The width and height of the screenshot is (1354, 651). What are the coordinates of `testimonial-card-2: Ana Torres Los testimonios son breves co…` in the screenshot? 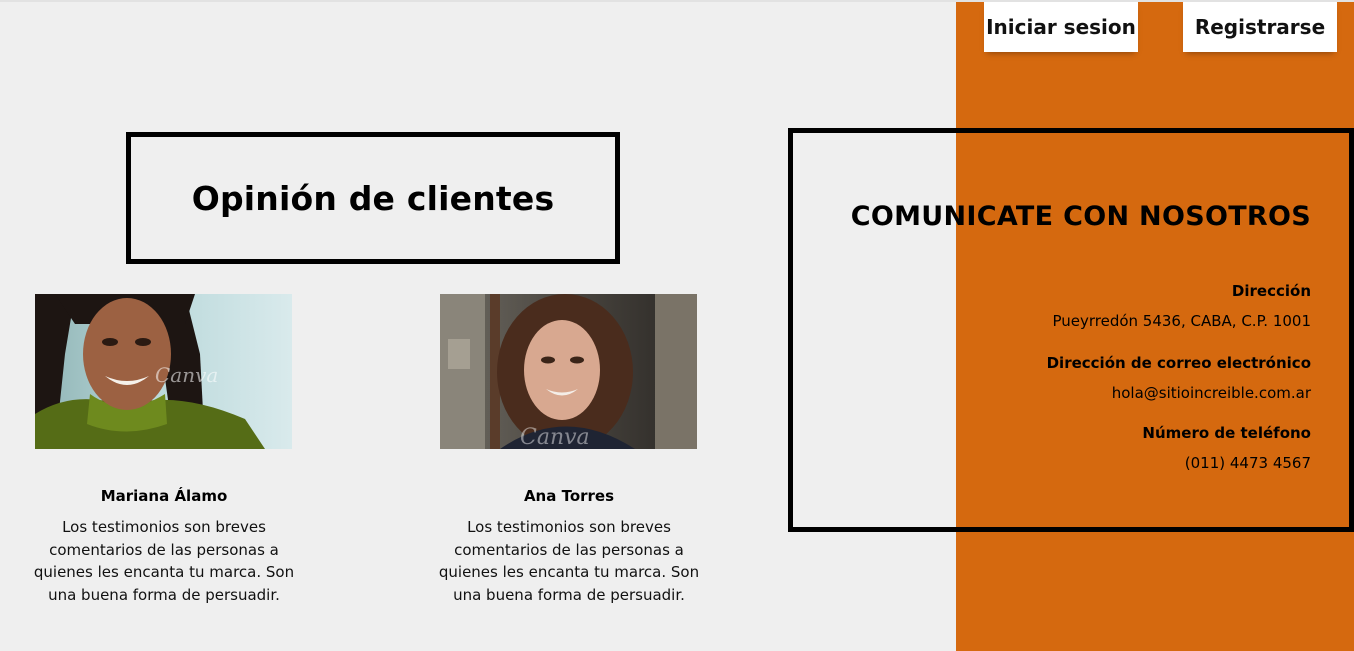 It's located at (569, 546).